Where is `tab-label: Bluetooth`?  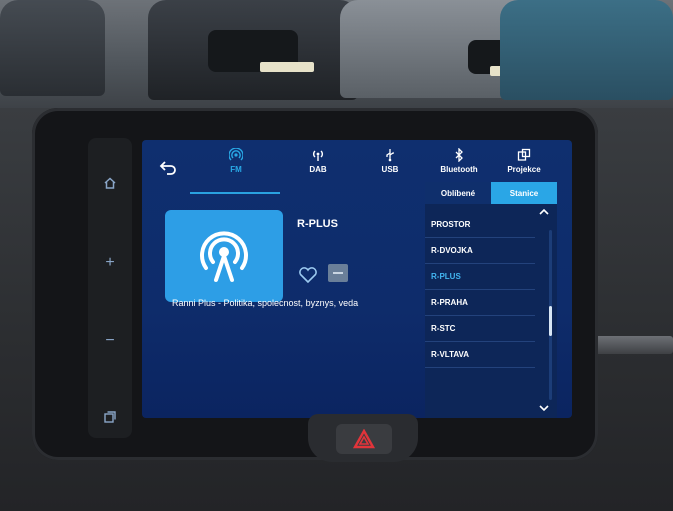
tab-label: Bluetooth is located at coordinates (459, 169).